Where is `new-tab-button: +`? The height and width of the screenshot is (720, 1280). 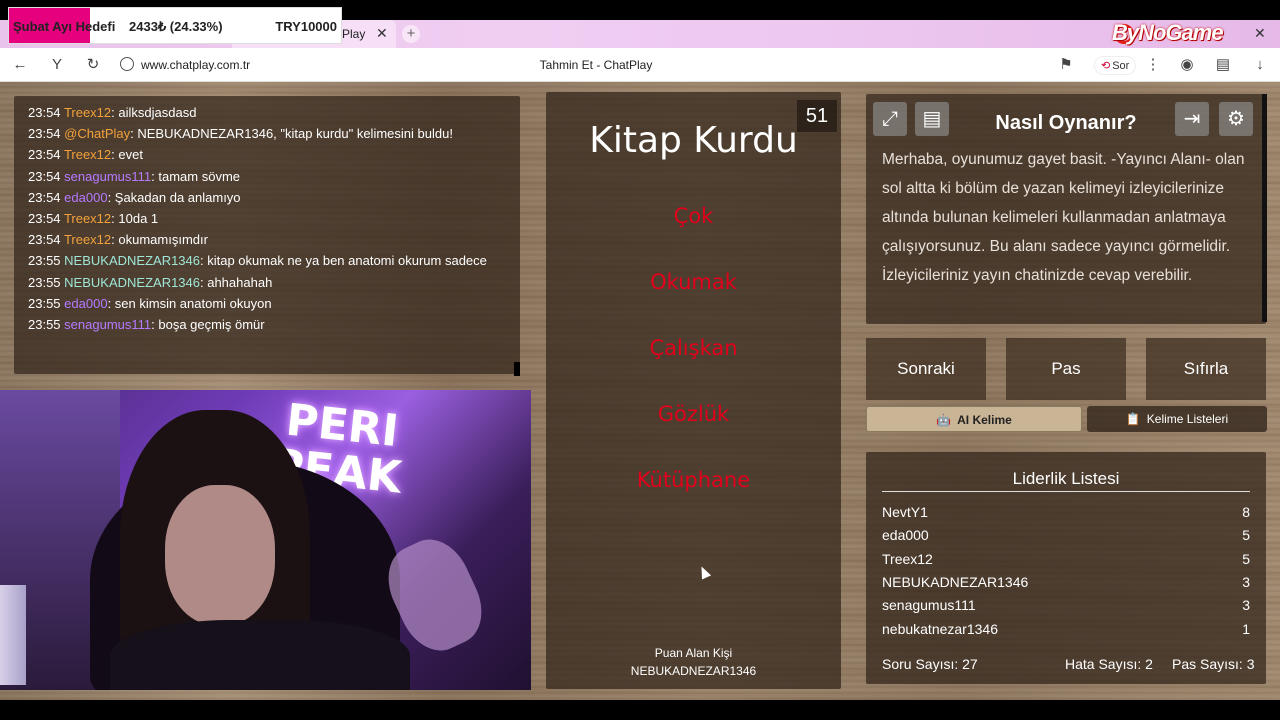
new-tab-button: + is located at coordinates (411, 34).